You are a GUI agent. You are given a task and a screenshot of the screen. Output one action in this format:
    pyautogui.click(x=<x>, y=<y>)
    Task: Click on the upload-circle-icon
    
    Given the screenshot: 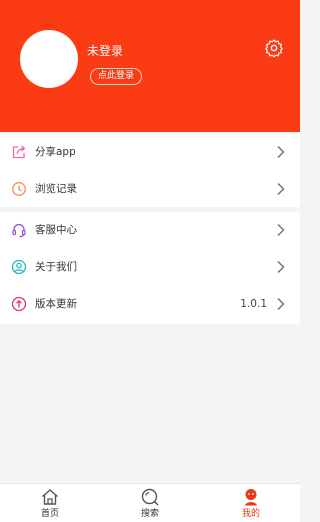 What is the action you would take?
    pyautogui.click(x=19, y=304)
    